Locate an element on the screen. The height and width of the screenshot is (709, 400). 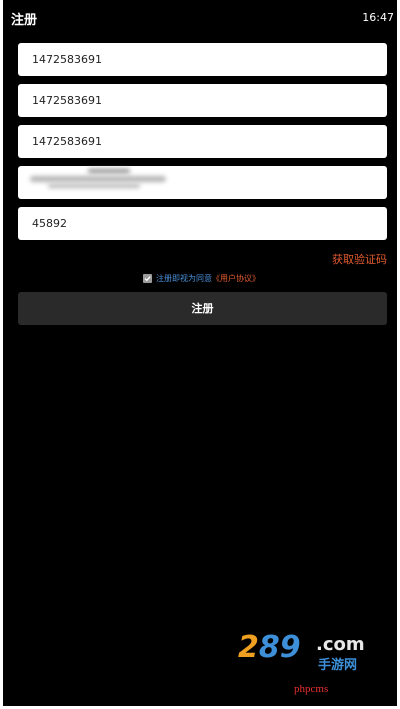
register-button: 注册 is located at coordinates (202, 308).